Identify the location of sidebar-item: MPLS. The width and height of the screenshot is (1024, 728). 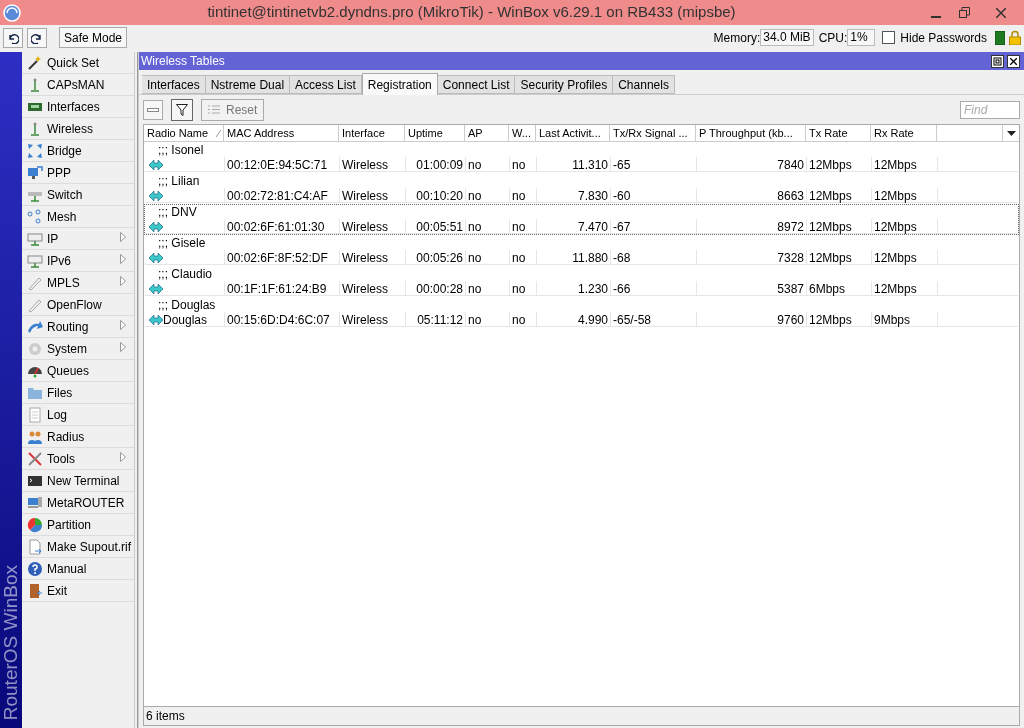
(78, 283).